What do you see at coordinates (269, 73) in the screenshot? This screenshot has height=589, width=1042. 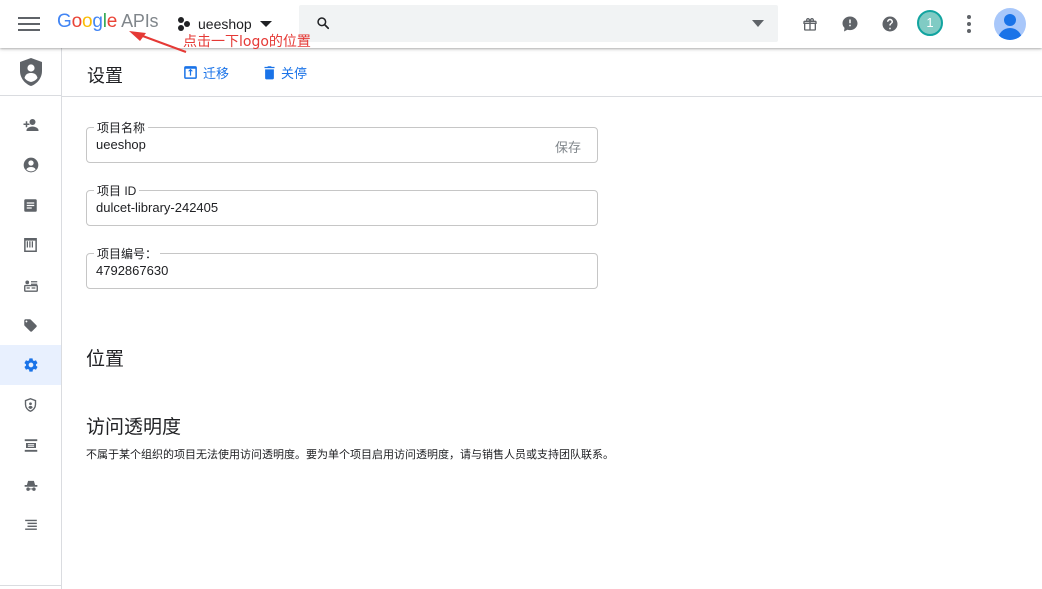 I see `trash-icon` at bounding box center [269, 73].